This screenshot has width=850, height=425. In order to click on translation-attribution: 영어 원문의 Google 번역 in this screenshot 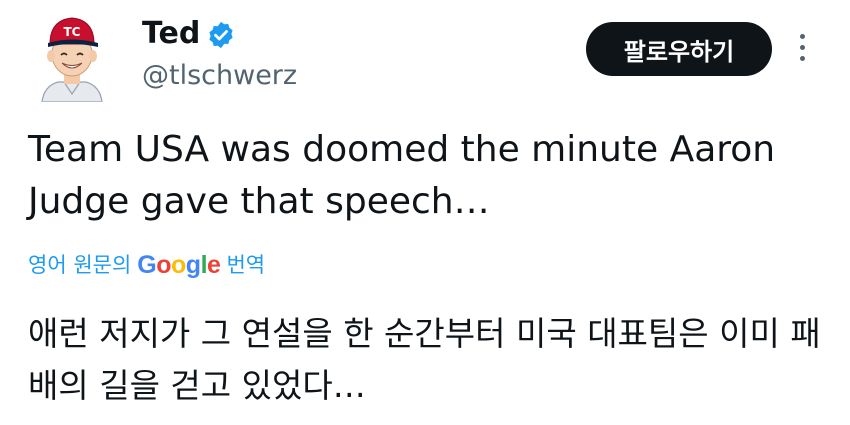, I will do `click(146, 265)`.